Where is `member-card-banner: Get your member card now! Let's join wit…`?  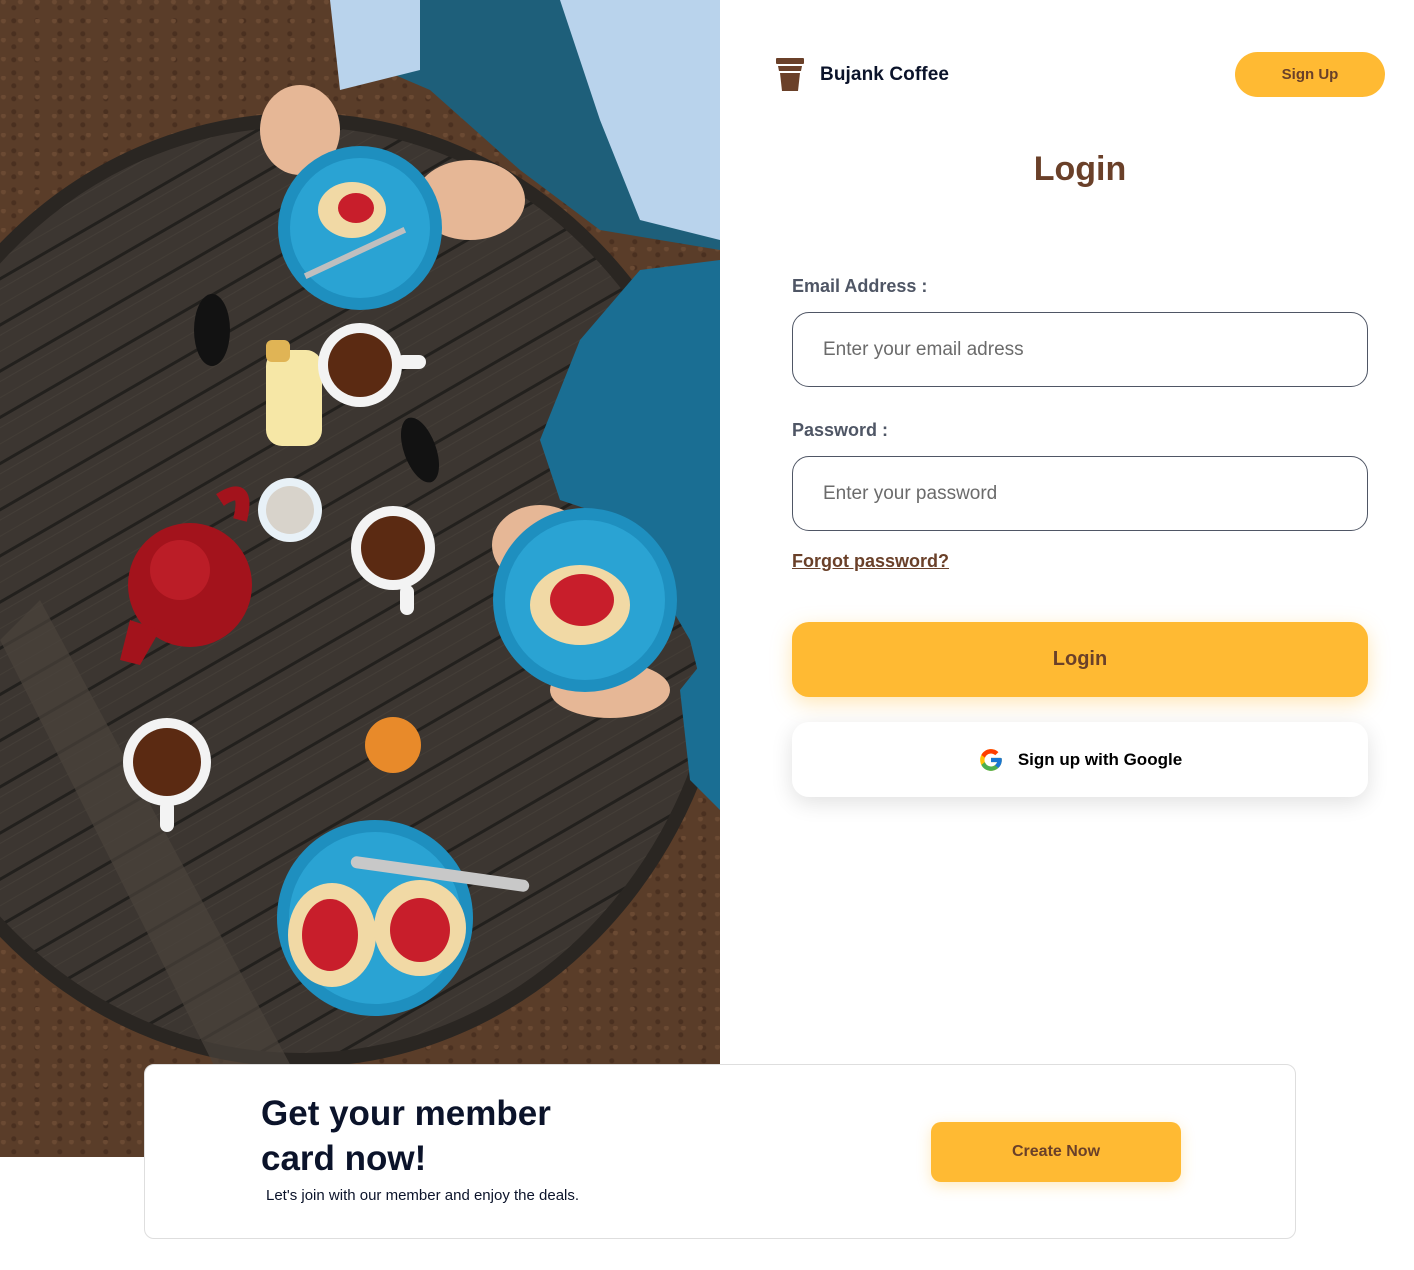
member-card-banner: Get your member card now! Let's join wit… is located at coordinates (720, 1151).